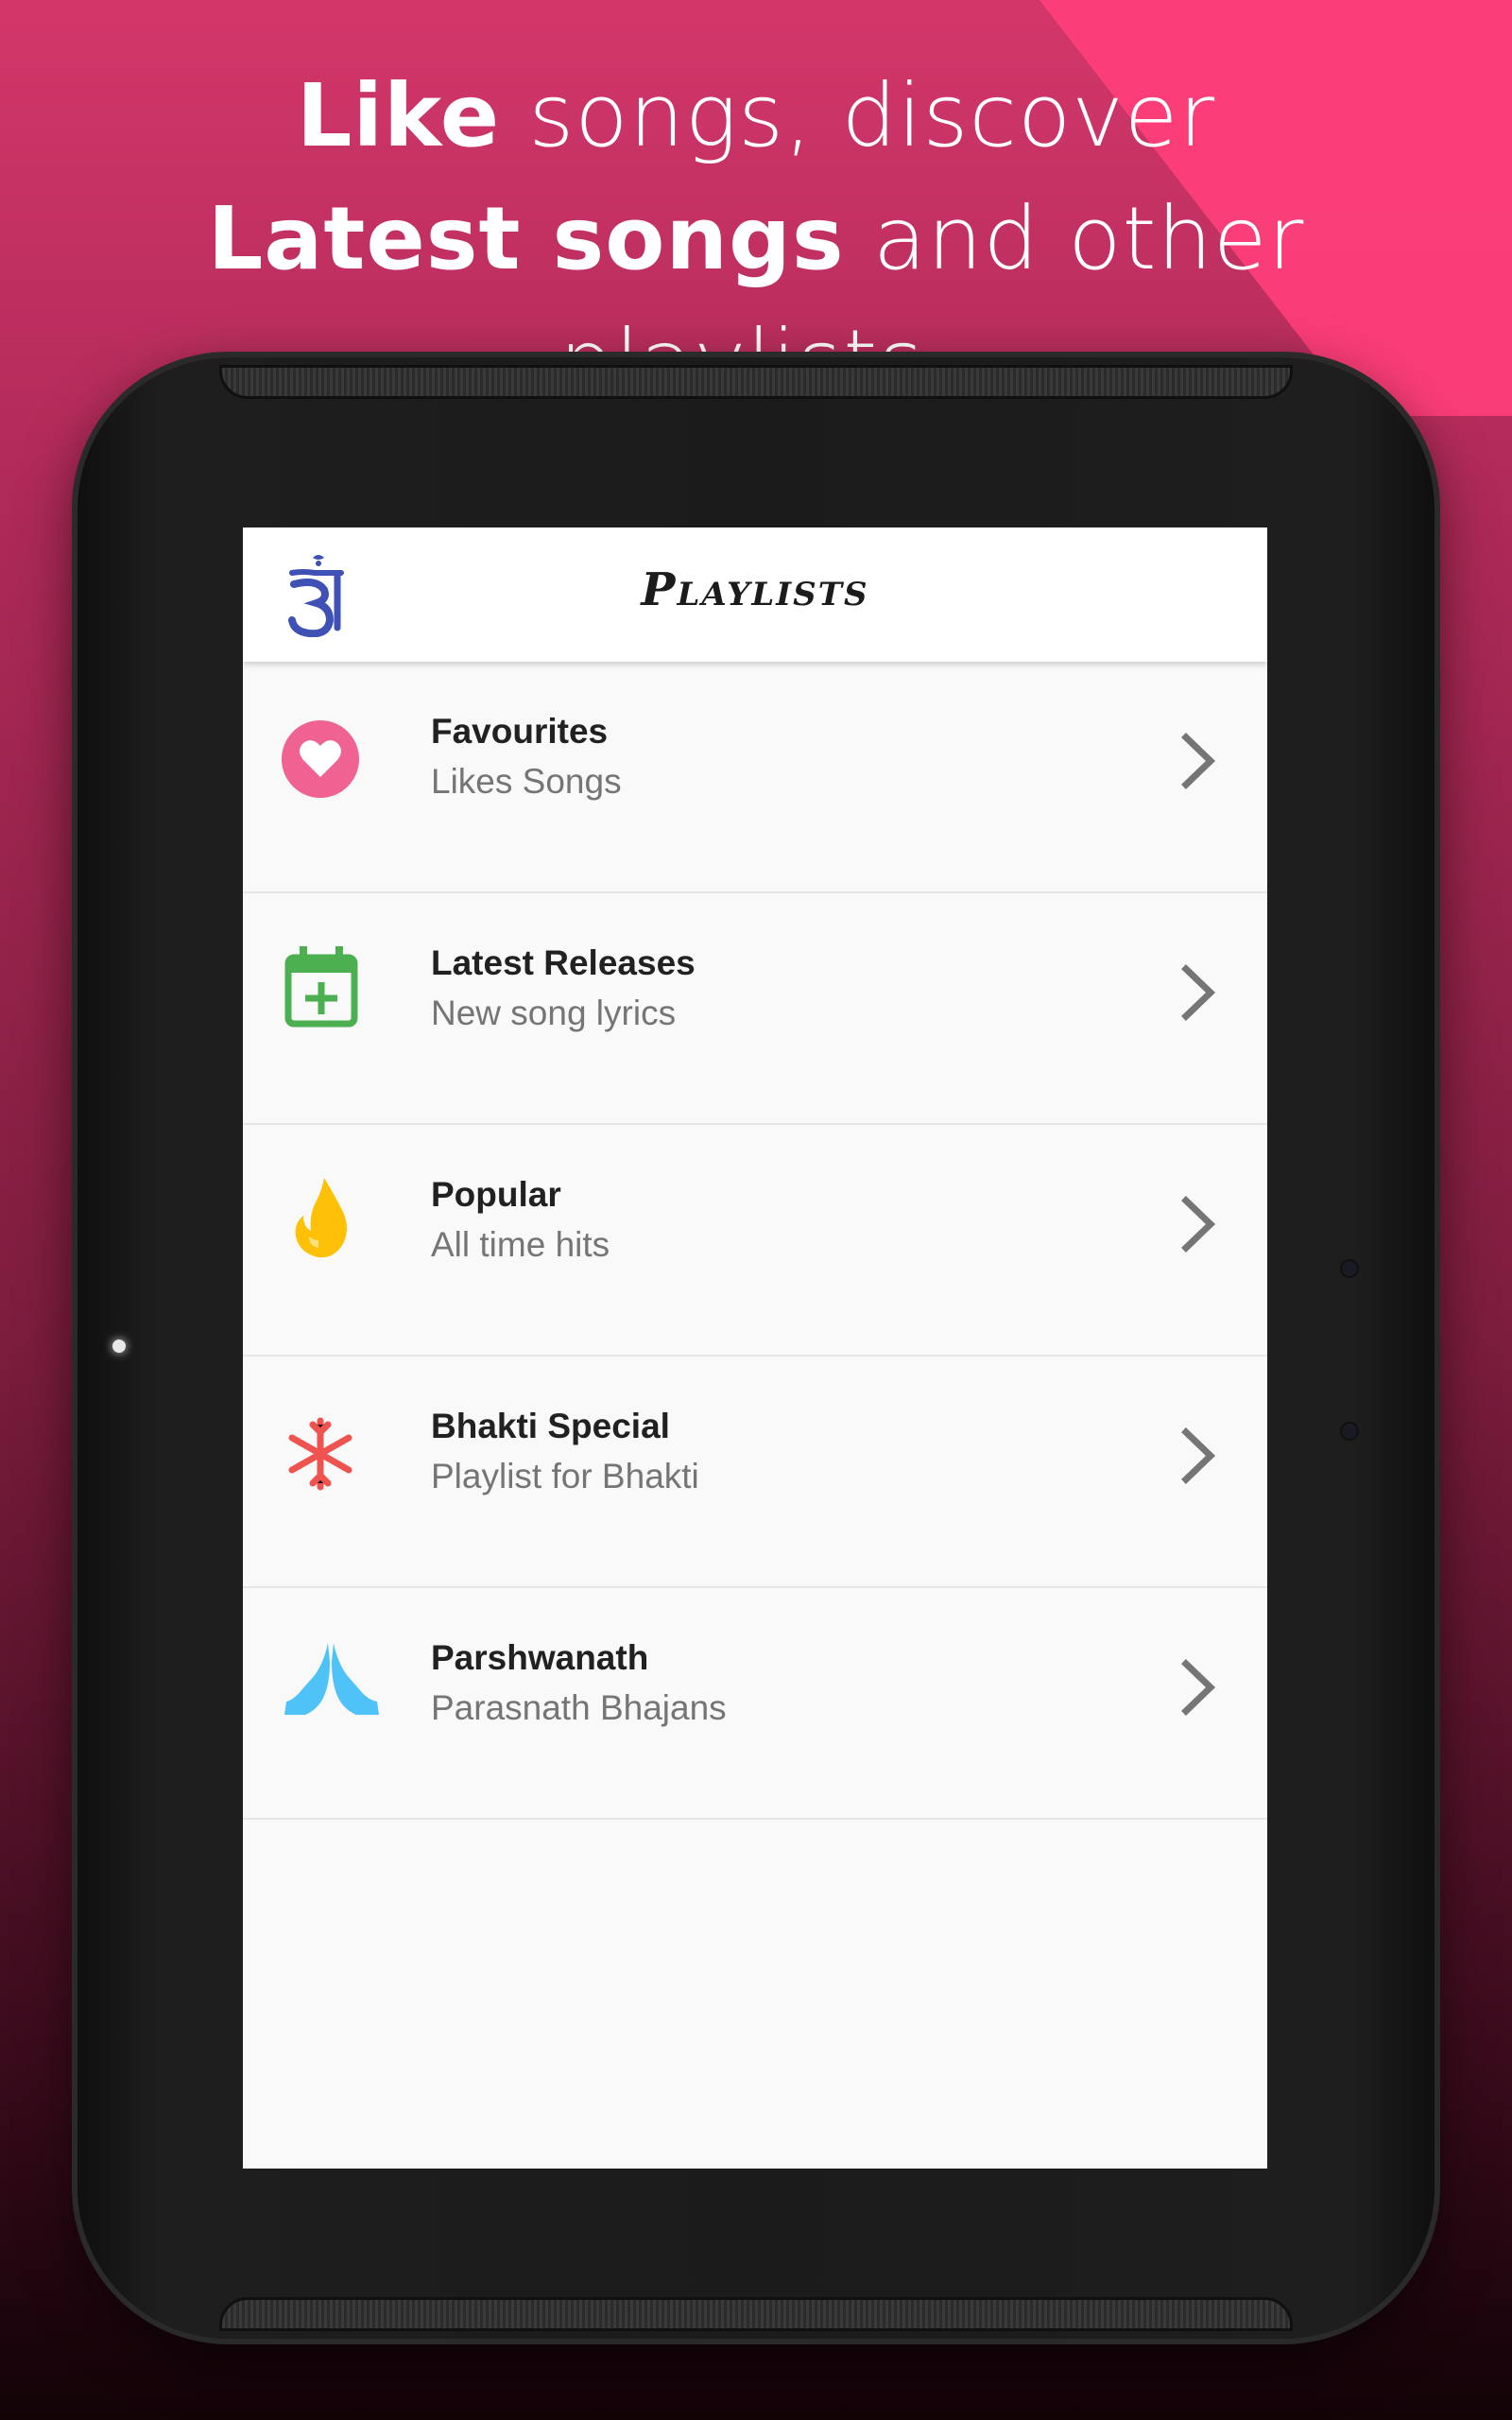 This screenshot has width=1512, height=2420. Describe the element at coordinates (550, 1426) in the screenshot. I see `playlist-title: Bhakti Special` at that location.